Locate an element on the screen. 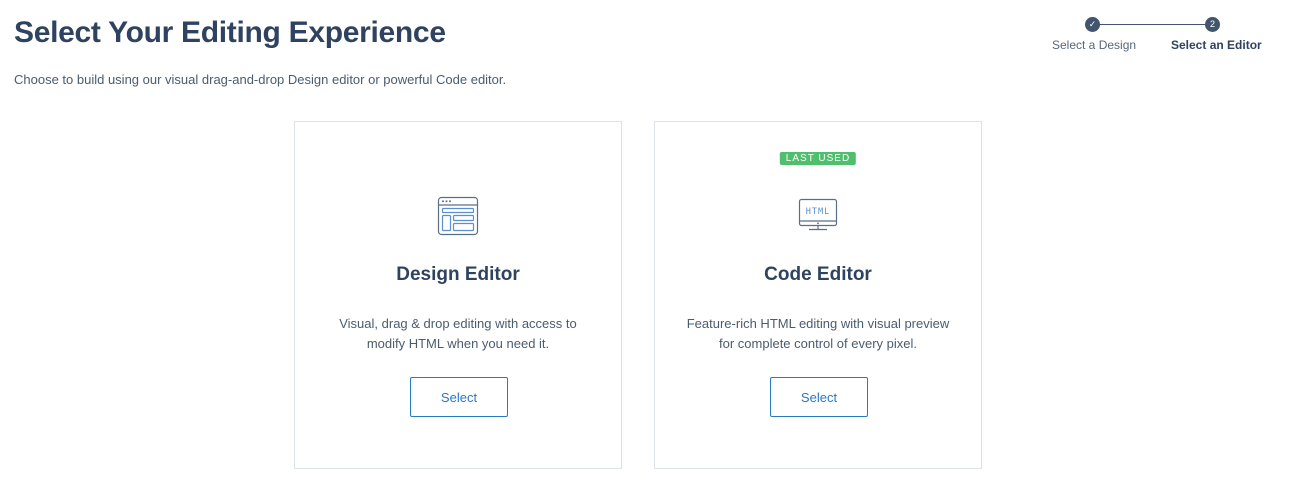 Image resolution: width=1293 pixels, height=489 pixels. design-layout-icon is located at coordinates (458, 216).